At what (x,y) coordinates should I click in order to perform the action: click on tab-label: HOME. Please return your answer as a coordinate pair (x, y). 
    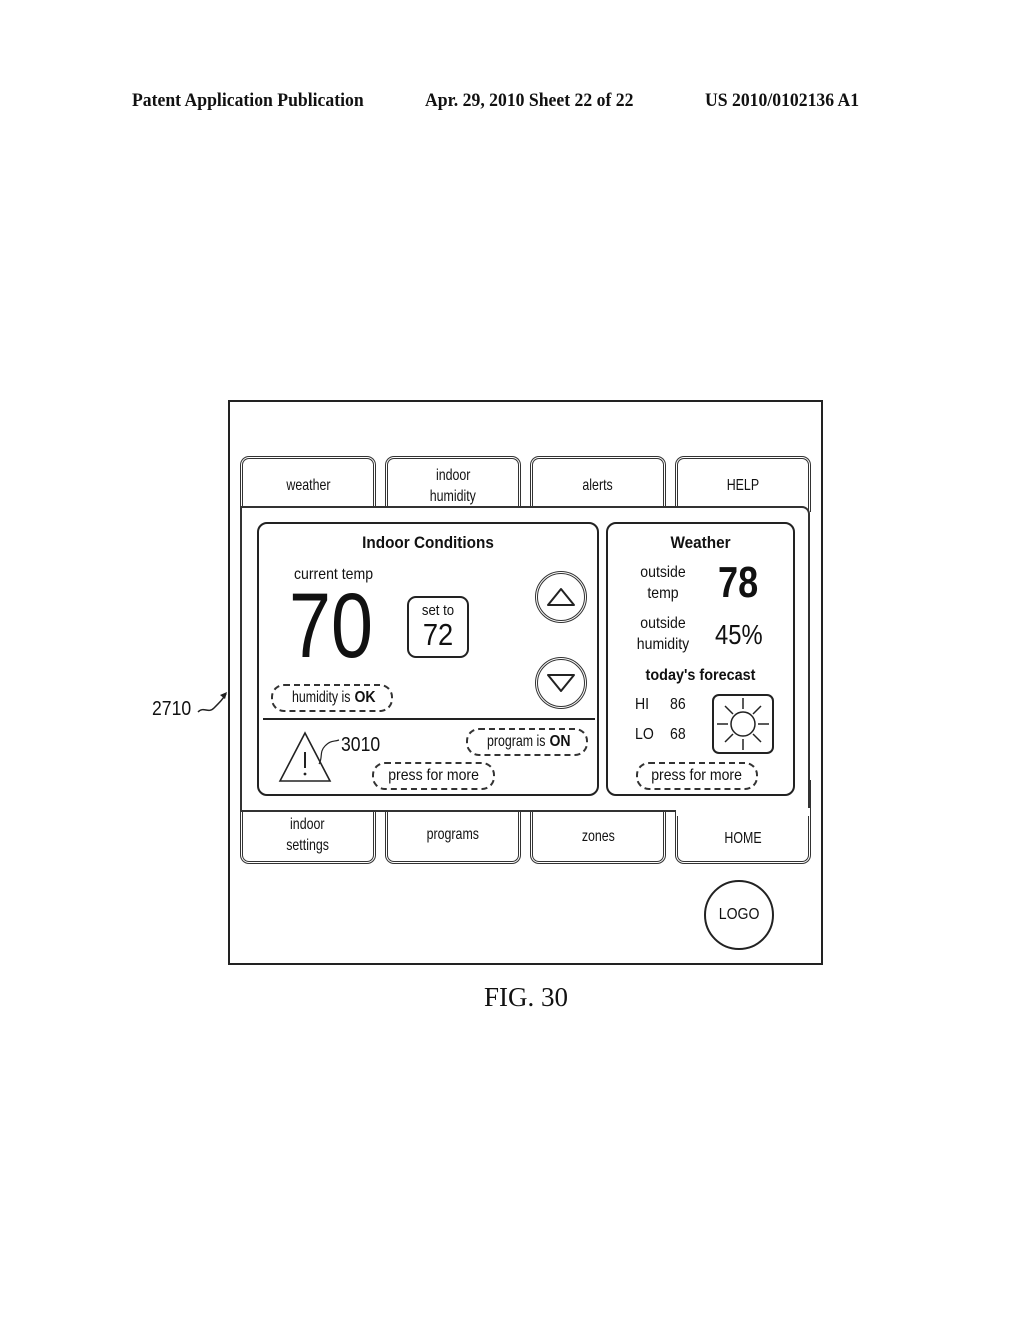
    Looking at the image, I should click on (743, 838).